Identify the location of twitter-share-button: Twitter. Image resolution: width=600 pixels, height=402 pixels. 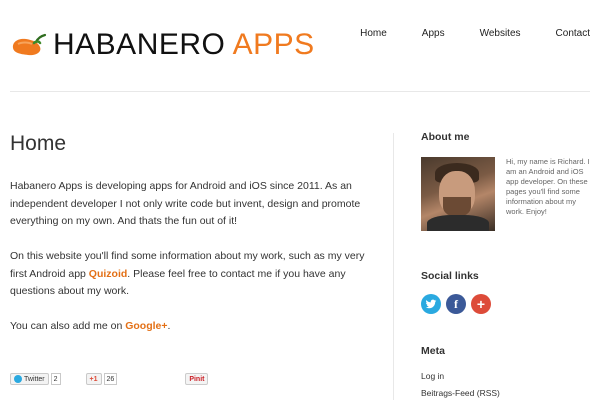
(29, 379).